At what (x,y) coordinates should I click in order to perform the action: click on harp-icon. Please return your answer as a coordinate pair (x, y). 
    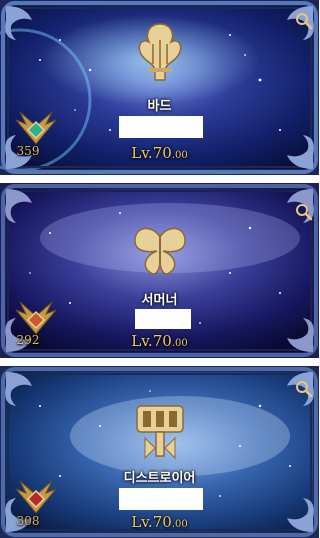
    Looking at the image, I should click on (160, 52).